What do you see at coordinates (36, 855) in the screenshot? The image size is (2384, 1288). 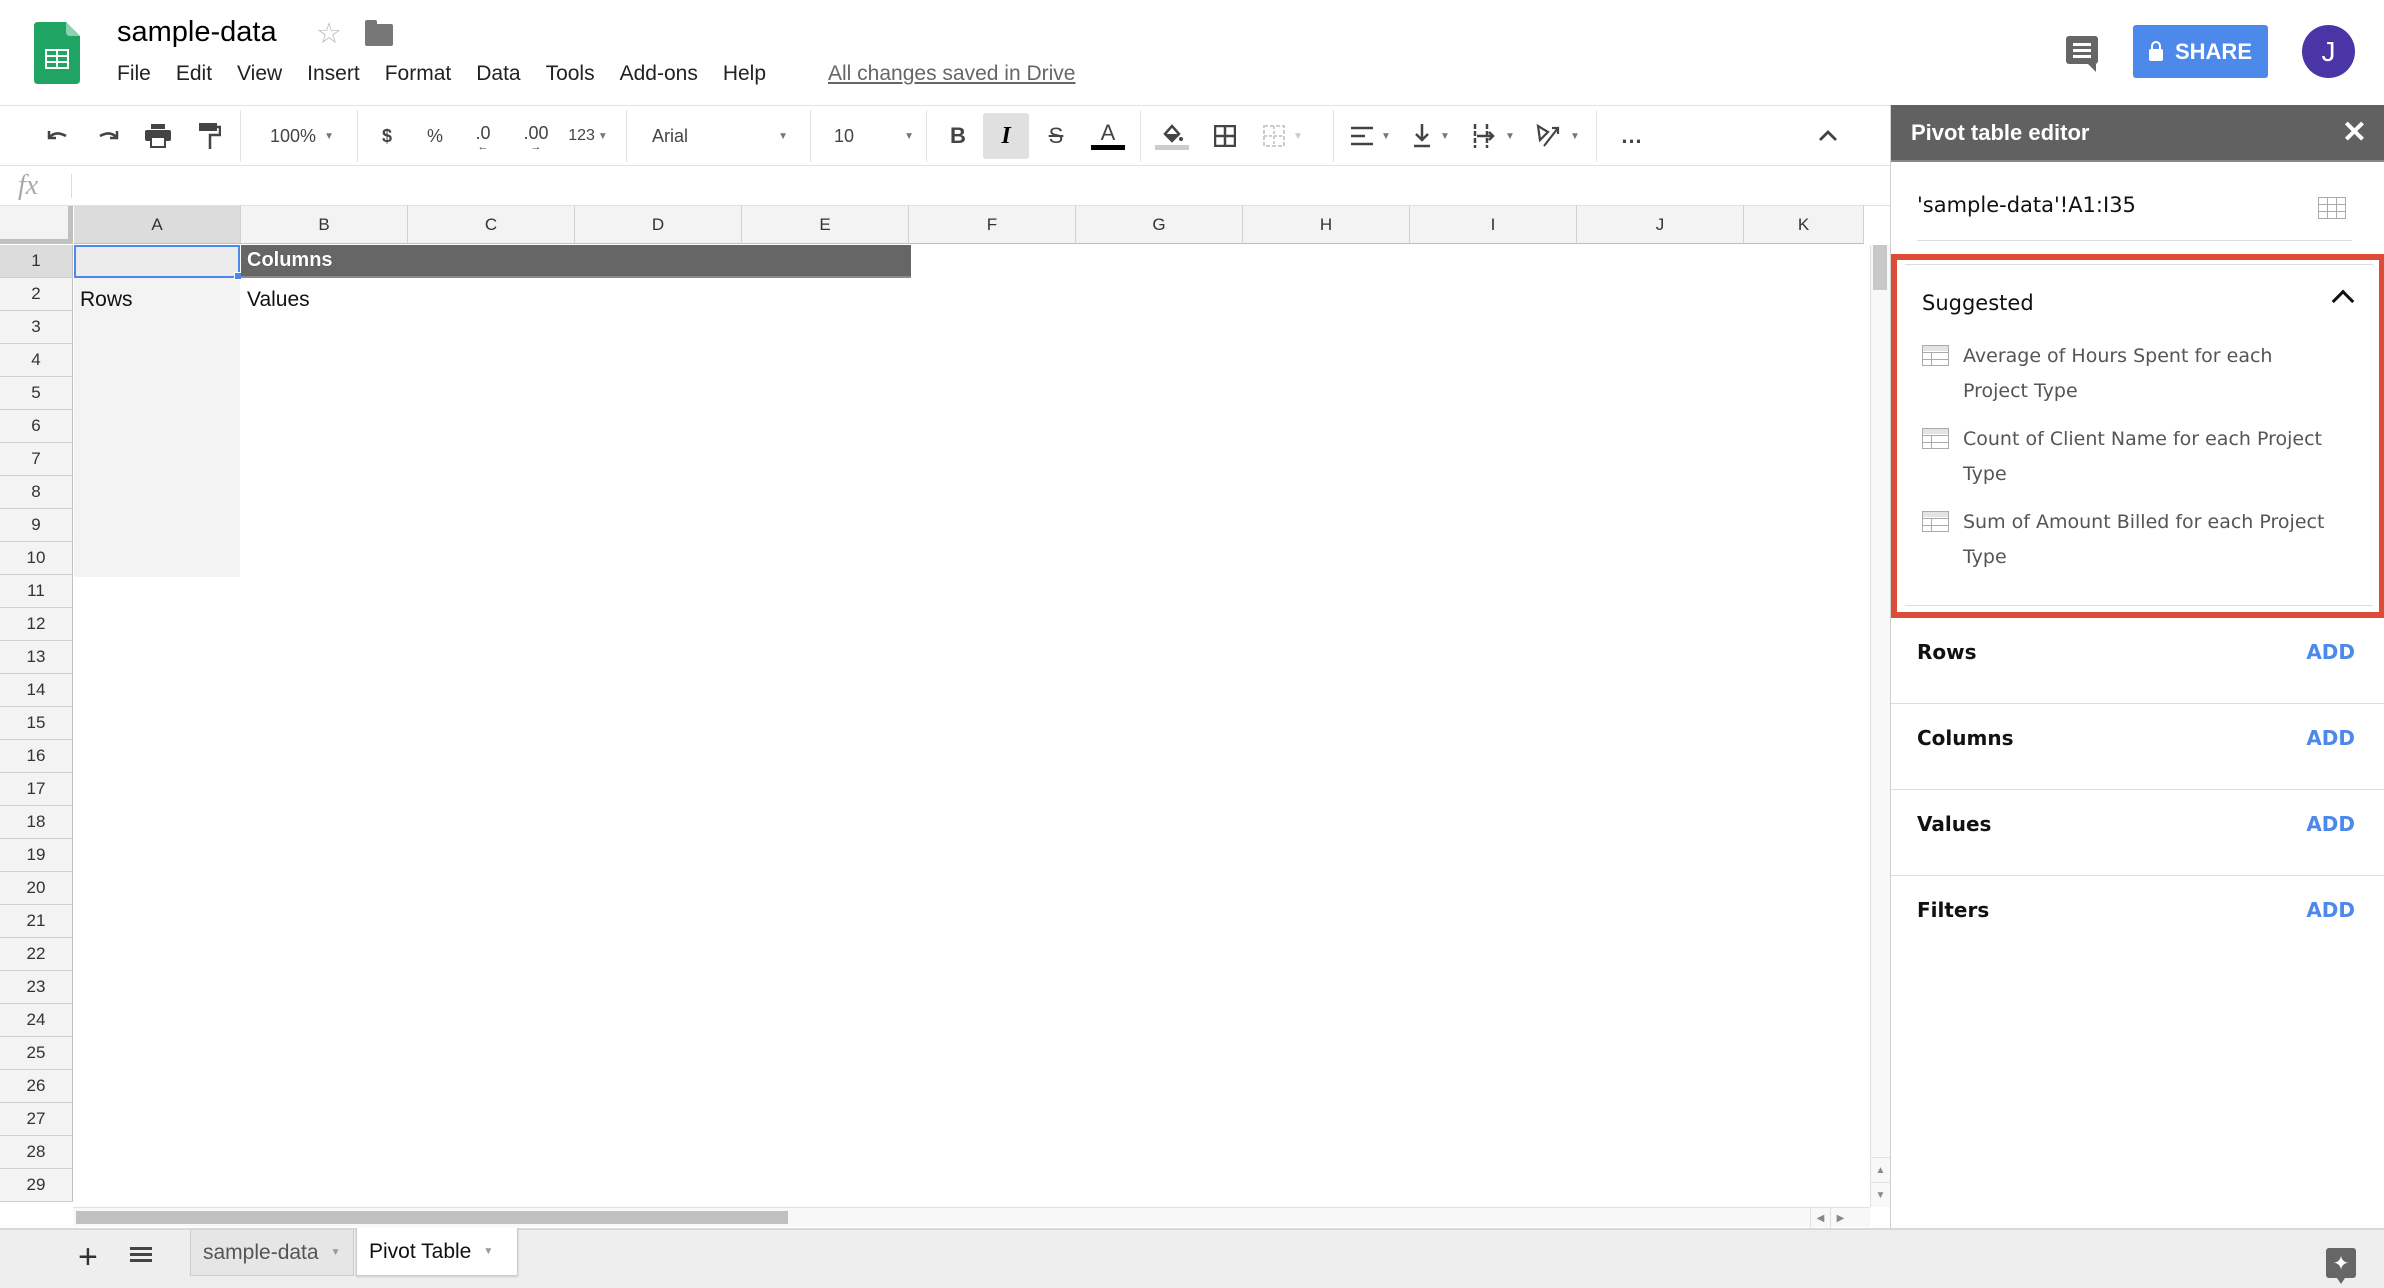 I see `row-header-19: 19` at bounding box center [36, 855].